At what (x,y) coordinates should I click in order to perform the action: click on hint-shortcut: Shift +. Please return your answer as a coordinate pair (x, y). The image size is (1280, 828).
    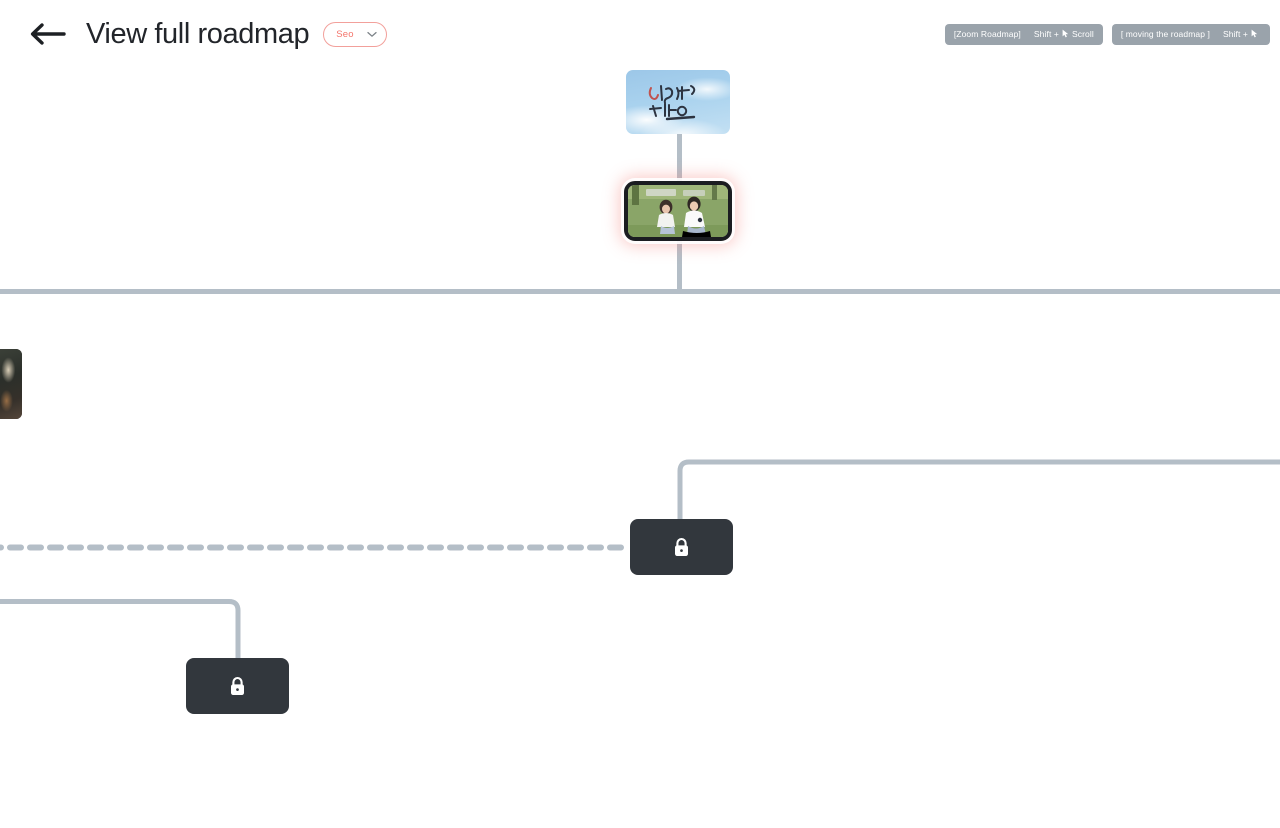
    Looking at the image, I should click on (1242, 34).